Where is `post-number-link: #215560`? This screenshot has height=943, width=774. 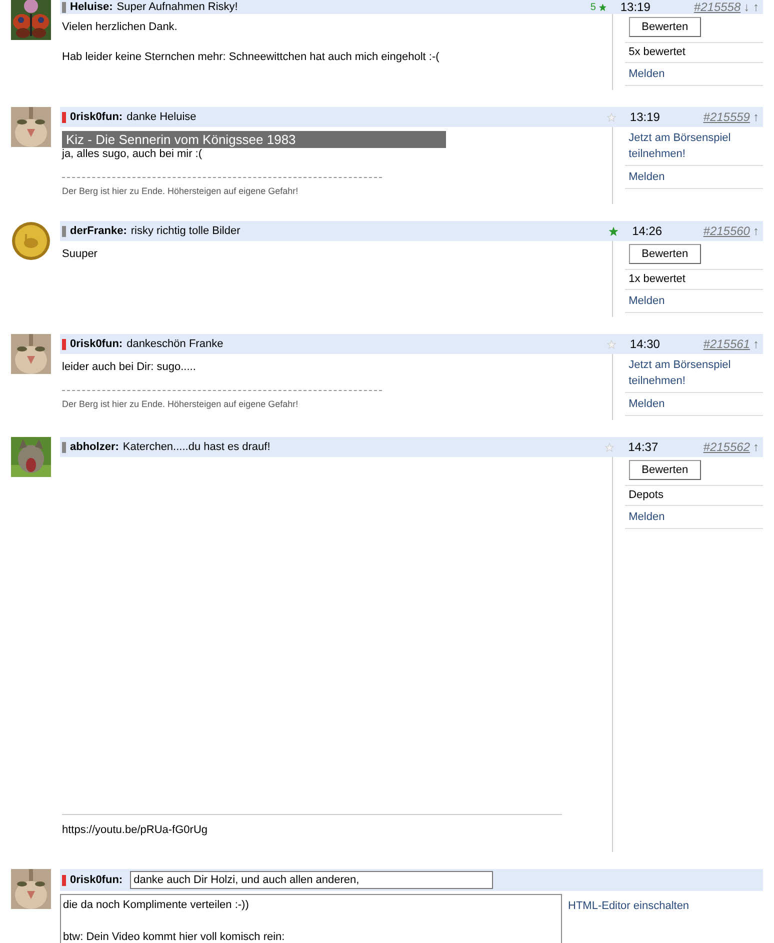
post-number-link: #215560 is located at coordinates (726, 231).